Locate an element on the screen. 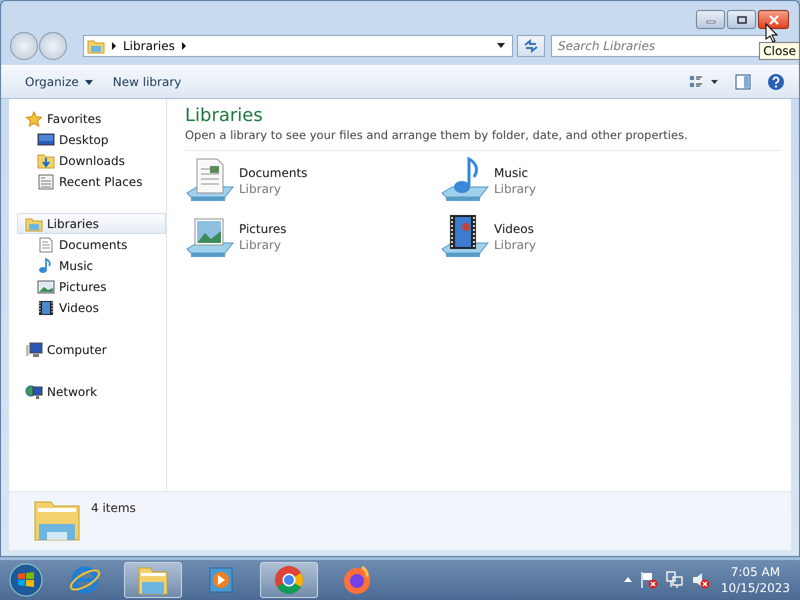  nav-item: Libraries is located at coordinates (91, 223).